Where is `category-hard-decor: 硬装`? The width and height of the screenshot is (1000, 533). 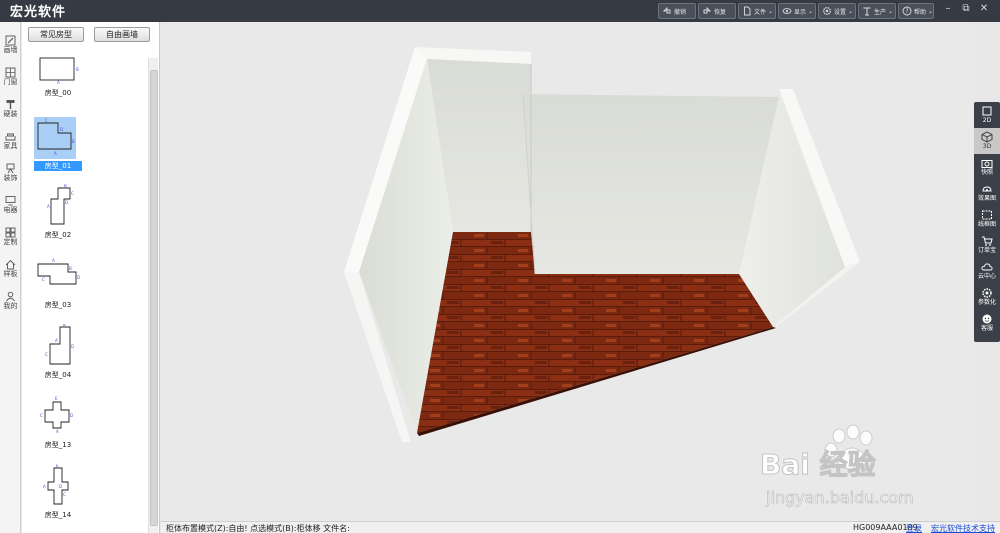 category-hard-decor: 硬装 is located at coordinates (10, 111).